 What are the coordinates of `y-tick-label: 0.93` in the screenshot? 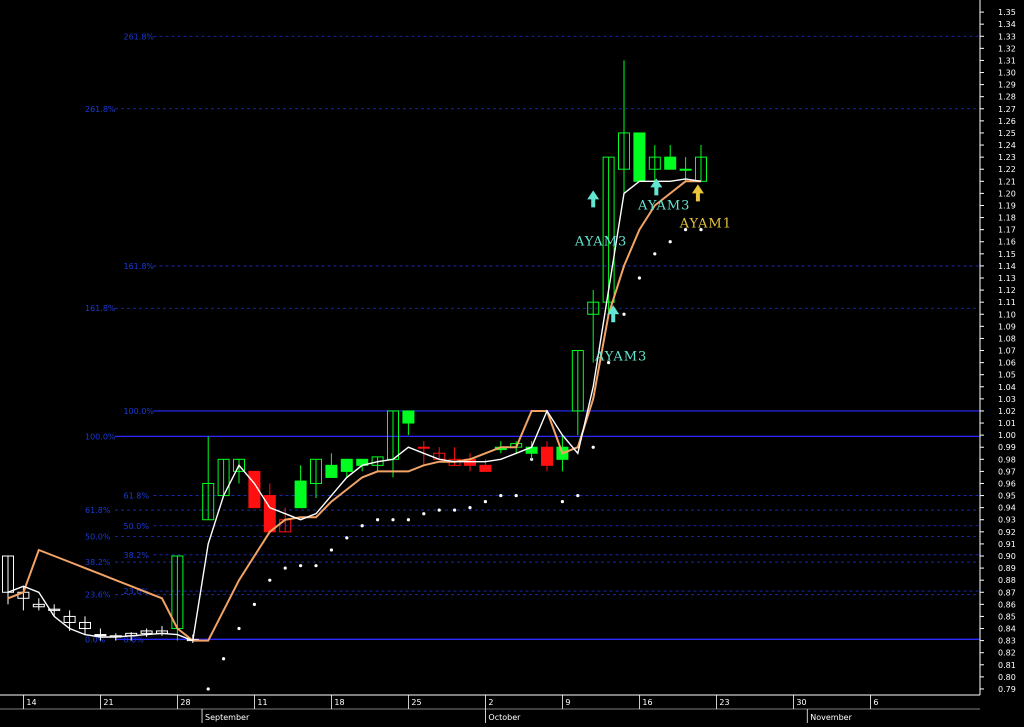 It's located at (1007, 520).